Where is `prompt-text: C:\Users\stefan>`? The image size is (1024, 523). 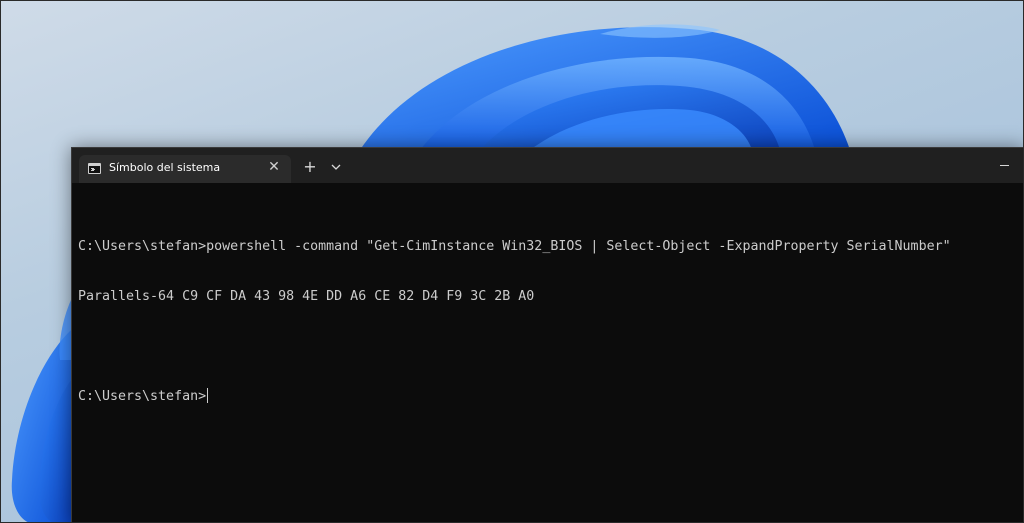
prompt-text: C:\Users\stefan> is located at coordinates (142, 396).